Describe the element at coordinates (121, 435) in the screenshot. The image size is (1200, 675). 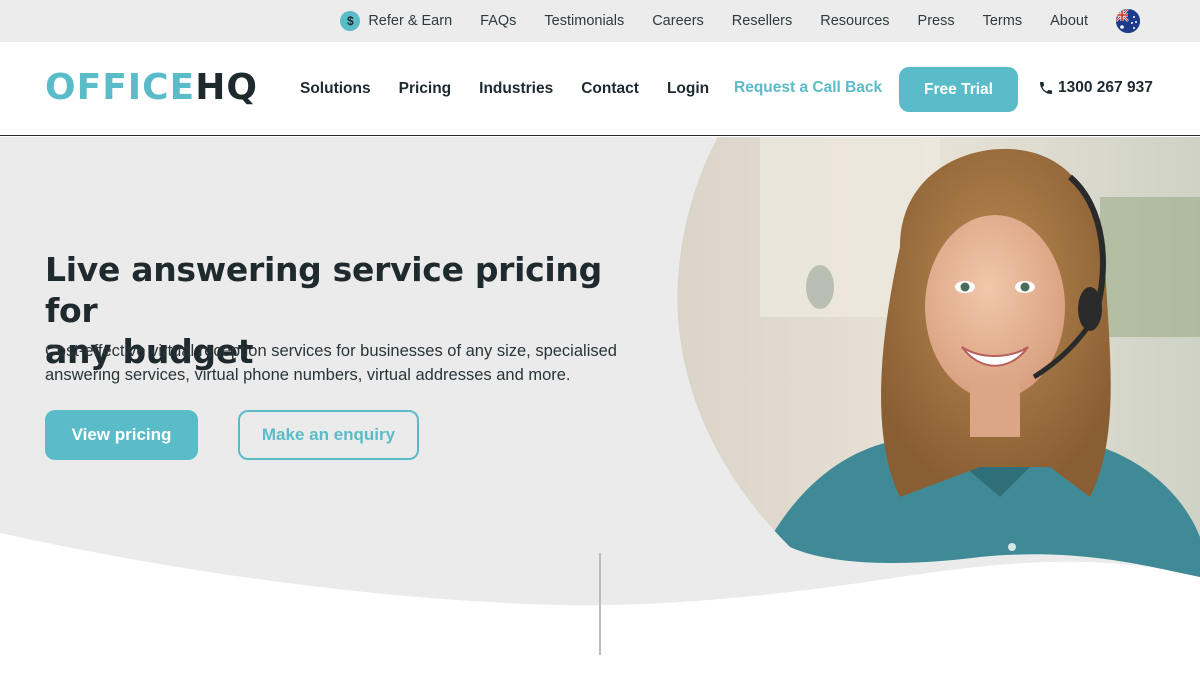
I see `view-pricing-button: View pricing` at that location.